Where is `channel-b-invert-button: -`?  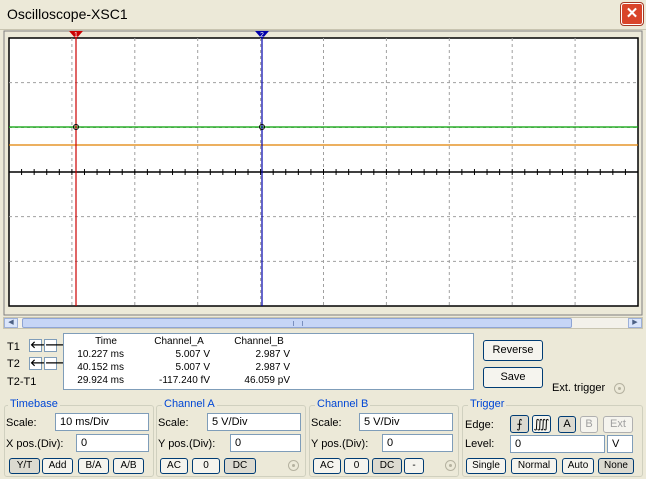 channel-b-invert-button: - is located at coordinates (414, 466).